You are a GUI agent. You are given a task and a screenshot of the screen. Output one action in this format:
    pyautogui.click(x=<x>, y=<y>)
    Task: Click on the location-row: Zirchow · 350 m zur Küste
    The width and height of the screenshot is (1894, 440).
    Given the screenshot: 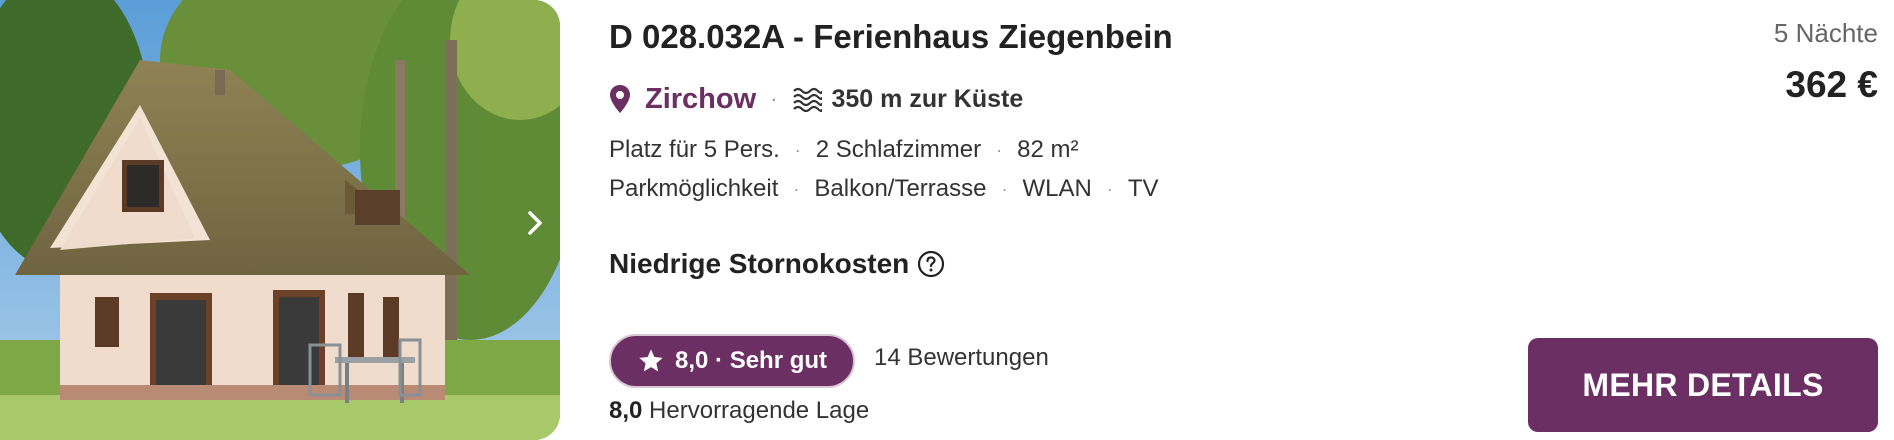 What is the action you would take?
    pyautogui.click(x=816, y=99)
    